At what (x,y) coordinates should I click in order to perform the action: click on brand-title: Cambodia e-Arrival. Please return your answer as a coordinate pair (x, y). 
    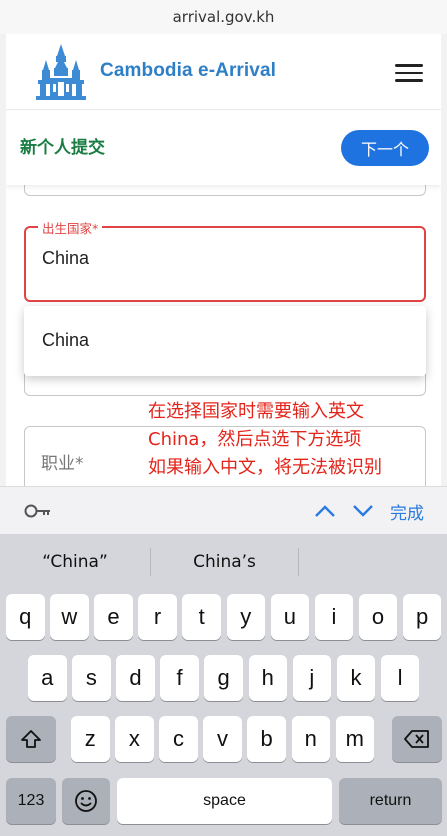
    Looking at the image, I should click on (188, 70).